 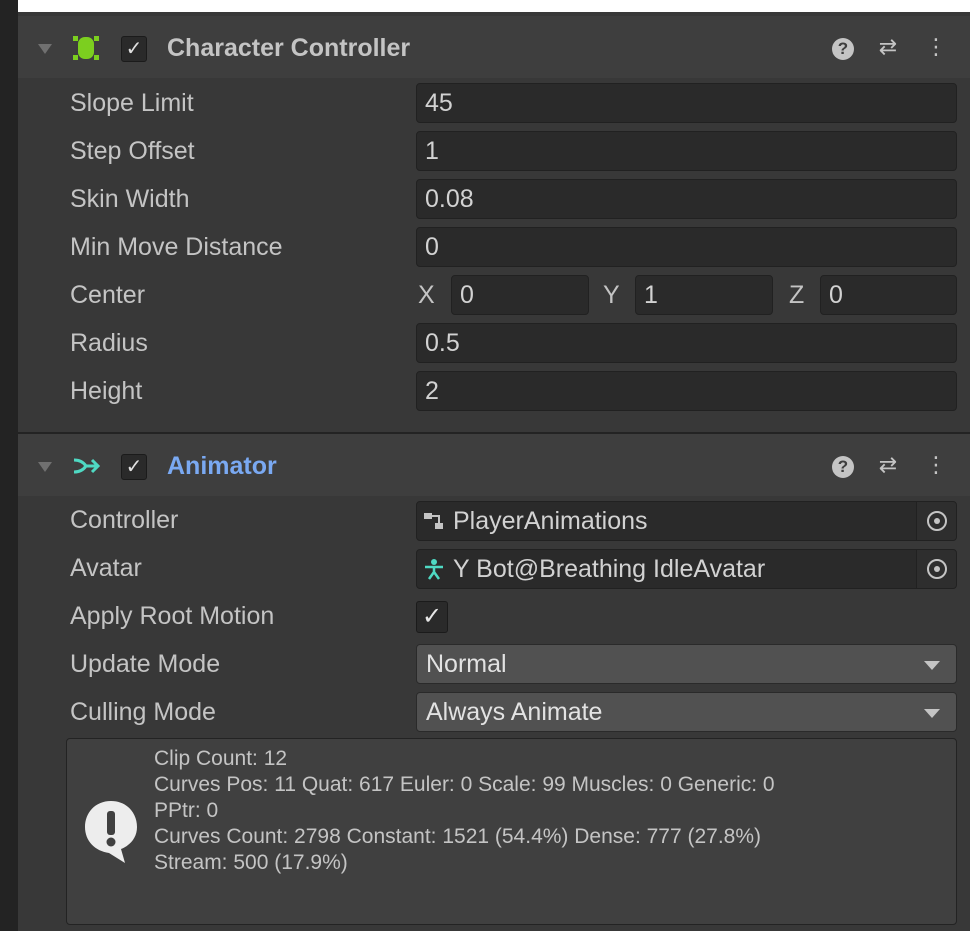 What do you see at coordinates (494, 465) in the screenshot?
I see `animator-header: ✓ Animator ? ⇄ ⋮` at bounding box center [494, 465].